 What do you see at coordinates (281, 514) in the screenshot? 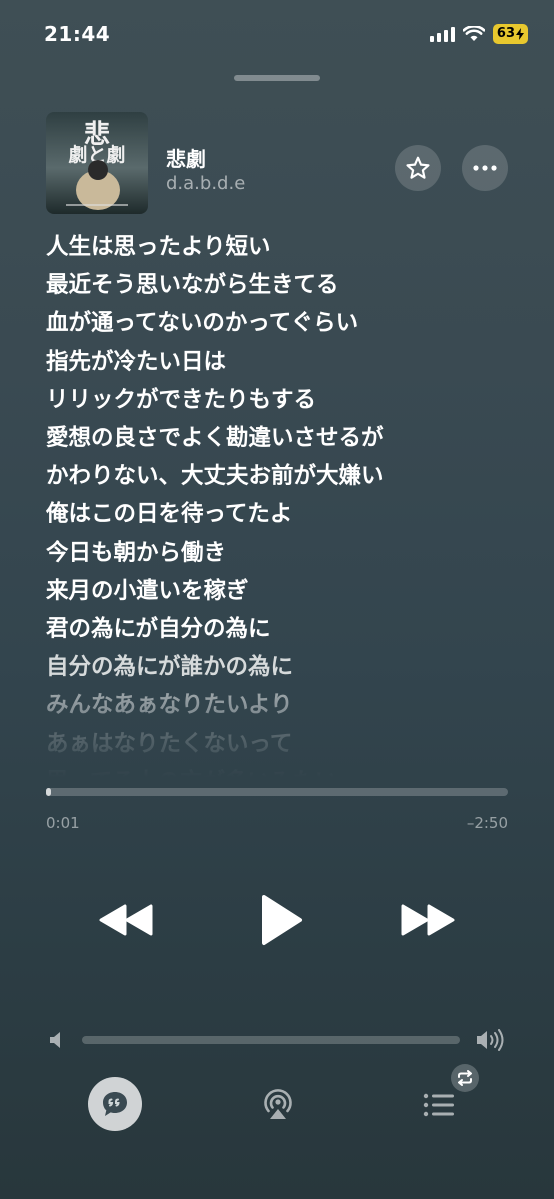
I see `lyric-line: 俺はこの日を待ってたよ` at bounding box center [281, 514].